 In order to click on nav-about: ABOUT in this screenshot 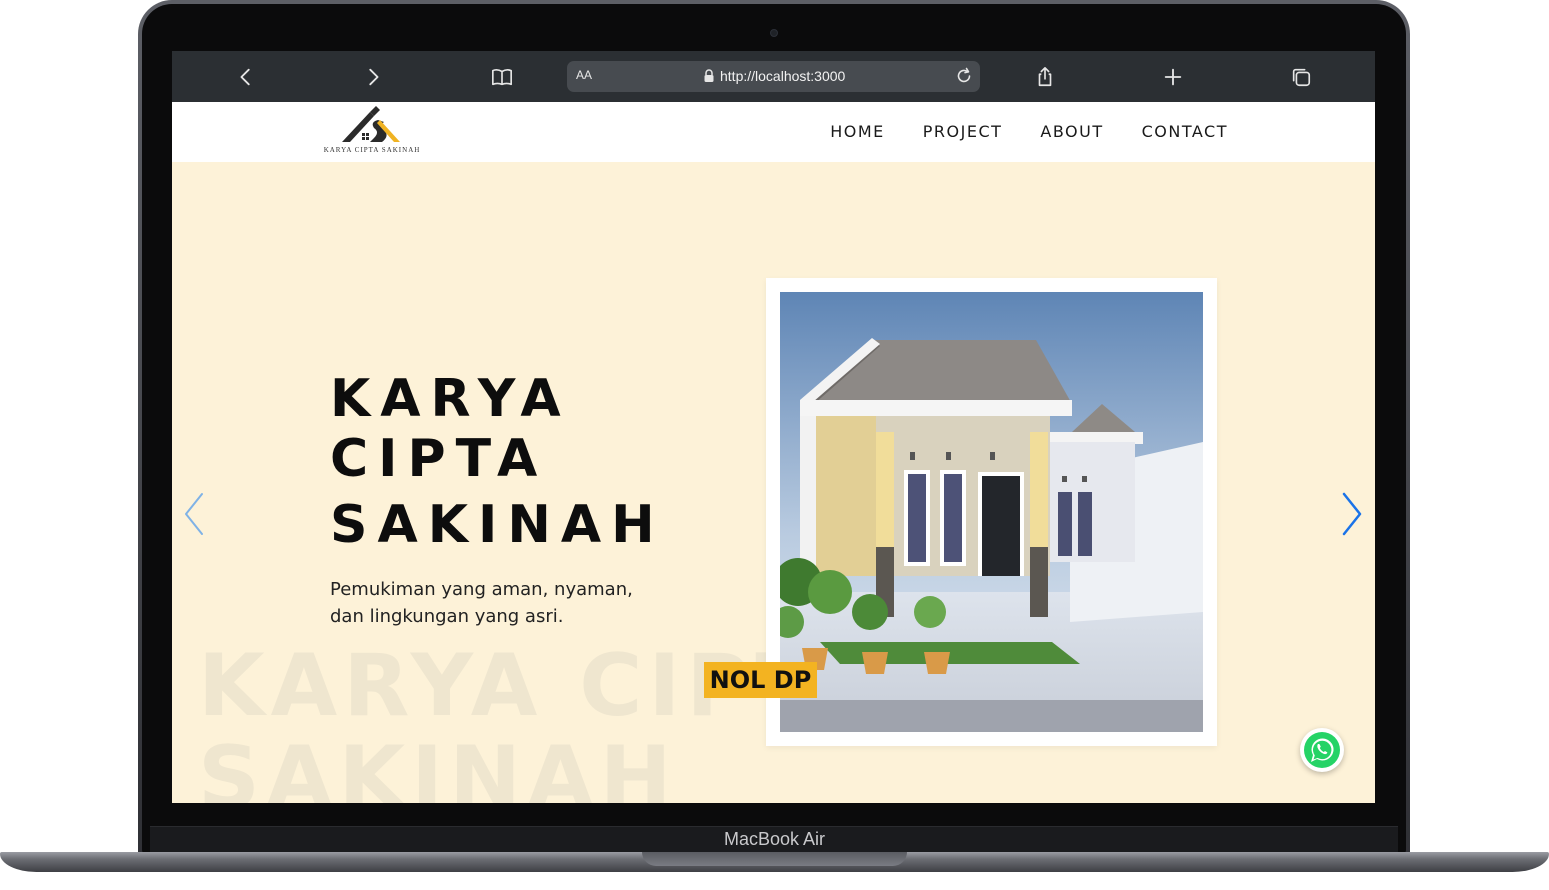, I will do `click(1071, 131)`.